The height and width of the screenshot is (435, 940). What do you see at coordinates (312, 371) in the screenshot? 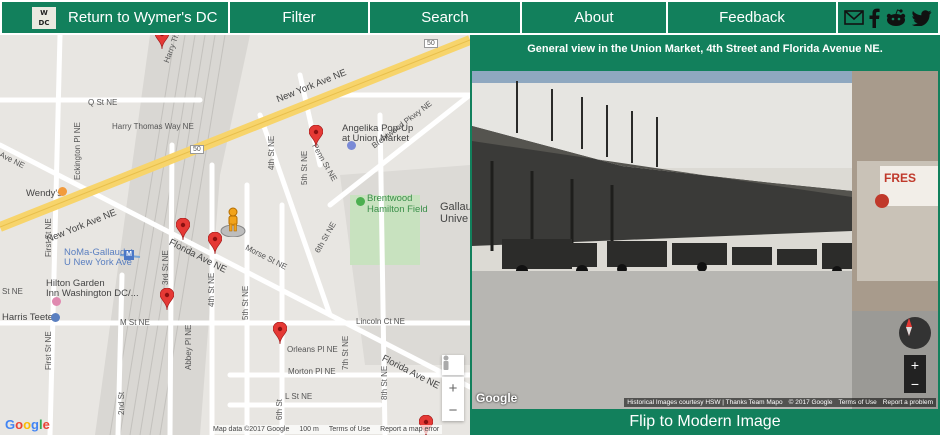
I see `map-label-morton: Morton Pl NE` at bounding box center [312, 371].